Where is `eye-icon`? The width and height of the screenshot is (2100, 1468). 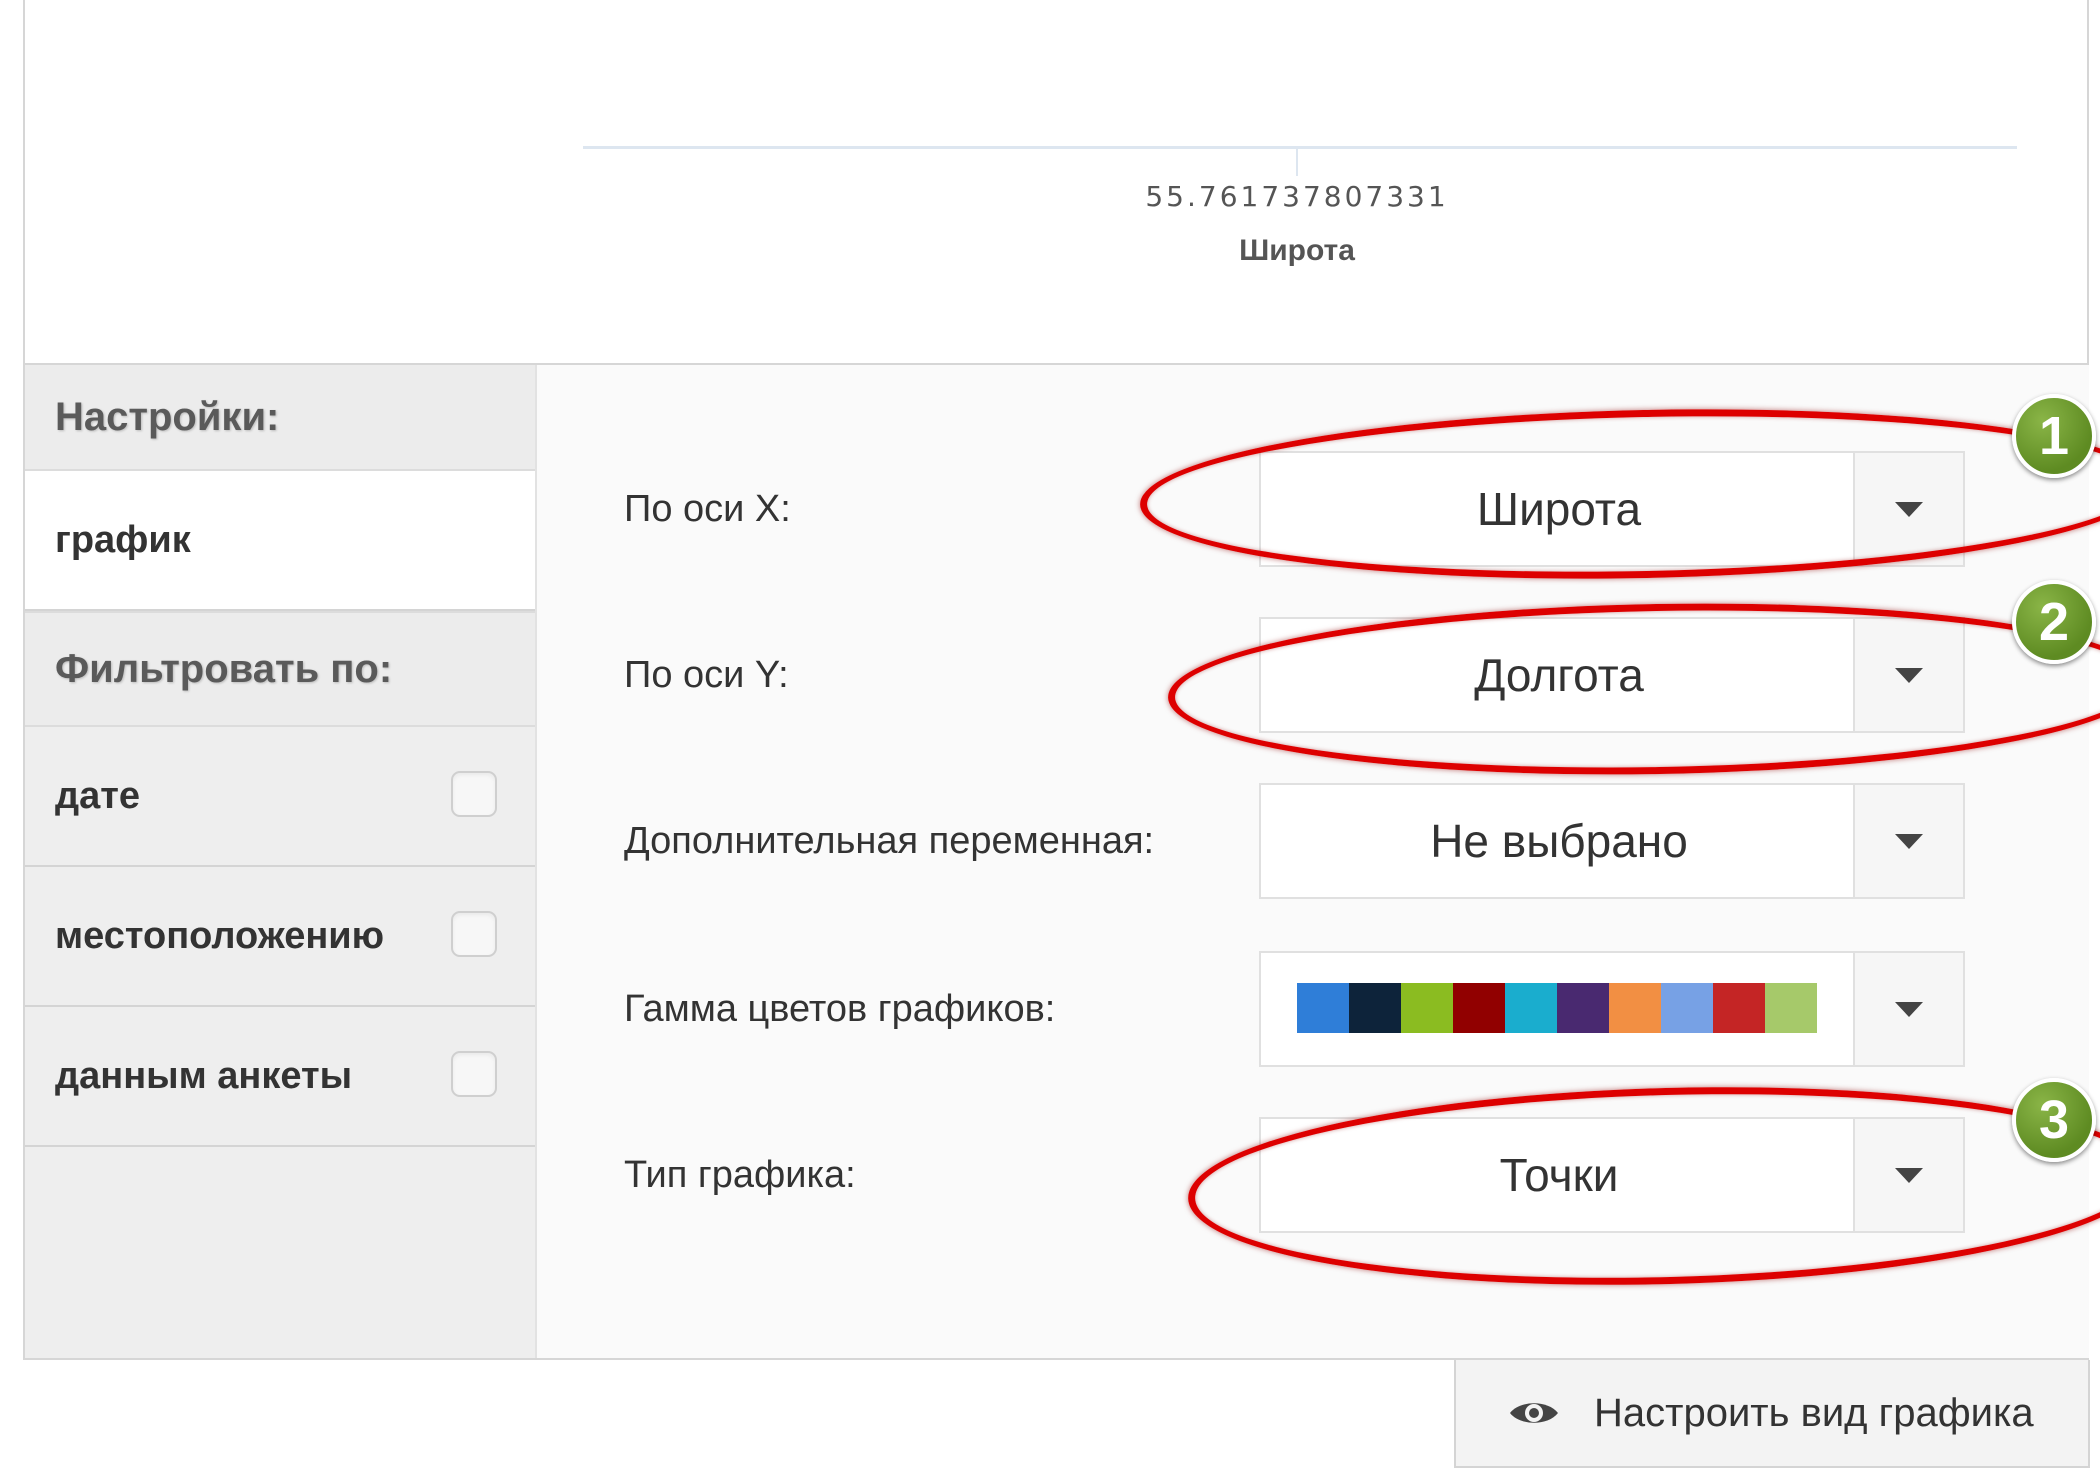 eye-icon is located at coordinates (1534, 1413).